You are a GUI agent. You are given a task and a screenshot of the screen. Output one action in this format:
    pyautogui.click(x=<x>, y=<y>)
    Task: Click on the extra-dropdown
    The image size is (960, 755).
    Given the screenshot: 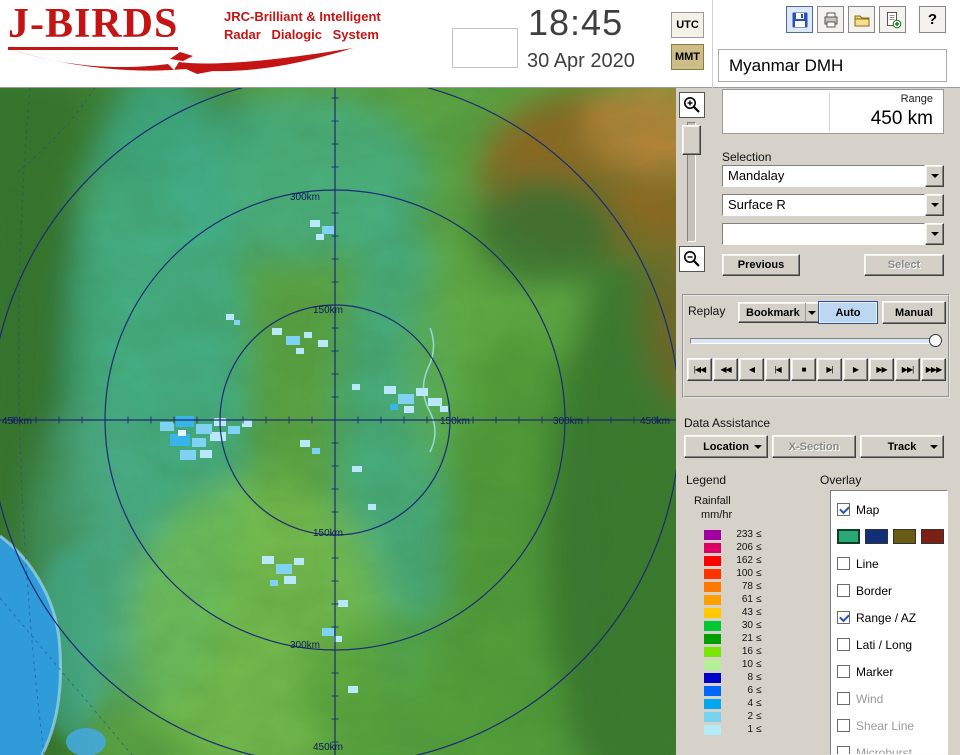 What is the action you would take?
    pyautogui.click(x=833, y=234)
    